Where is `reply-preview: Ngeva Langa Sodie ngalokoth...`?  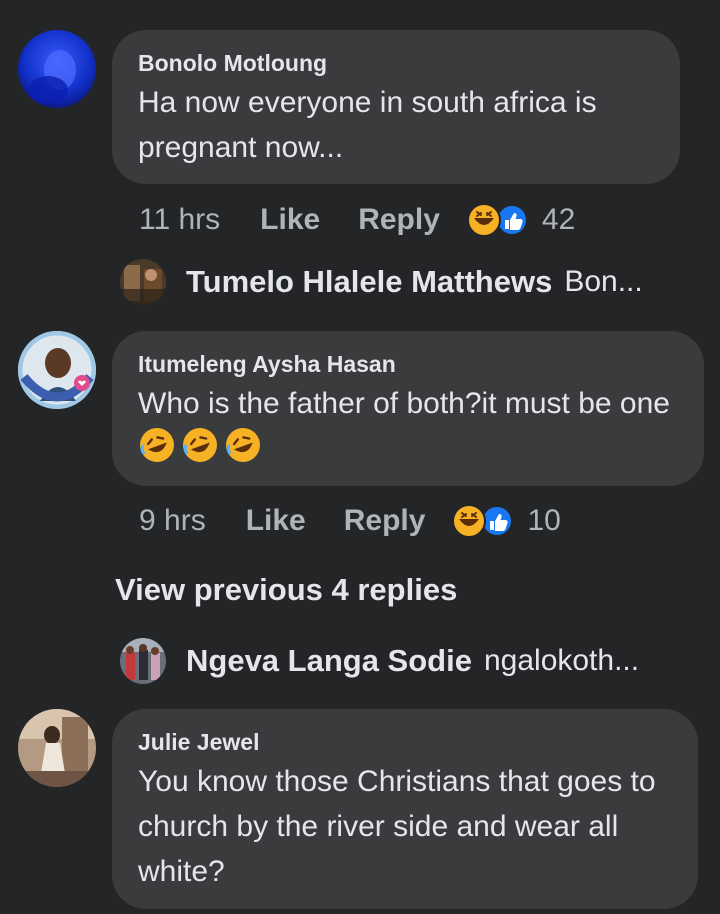
reply-preview: Ngeva Langa Sodie ngalokoth... is located at coordinates (379, 661).